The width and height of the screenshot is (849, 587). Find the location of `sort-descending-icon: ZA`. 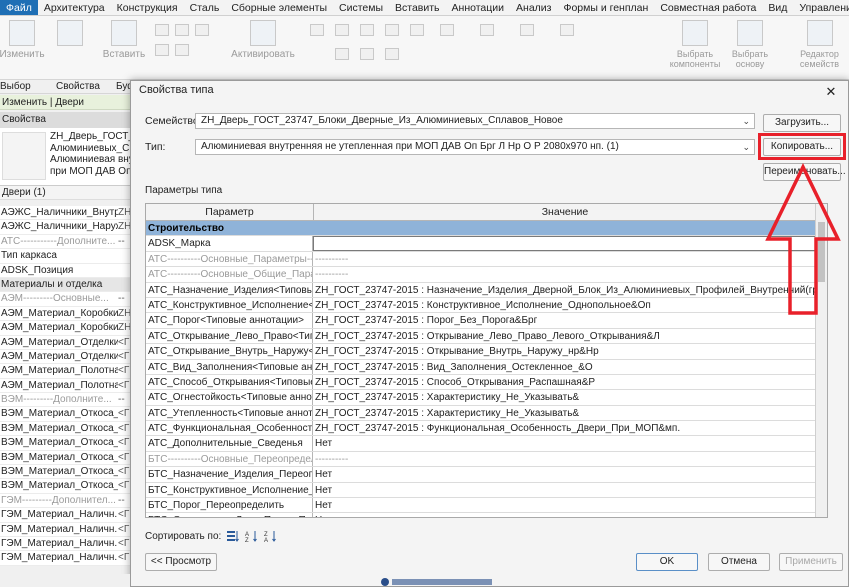

sort-descending-icon: ZA is located at coordinates (271, 536).